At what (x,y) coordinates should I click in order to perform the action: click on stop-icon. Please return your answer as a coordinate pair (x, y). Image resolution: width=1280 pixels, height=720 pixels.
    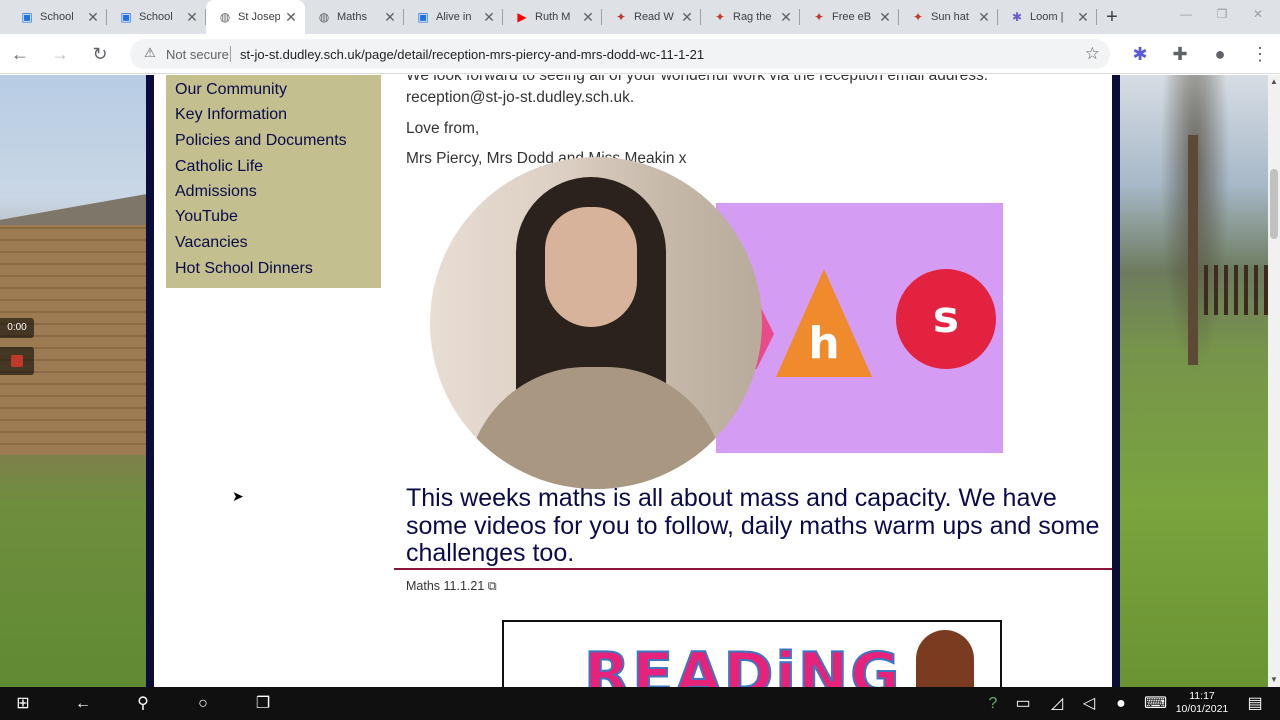
    Looking at the image, I should click on (17, 361).